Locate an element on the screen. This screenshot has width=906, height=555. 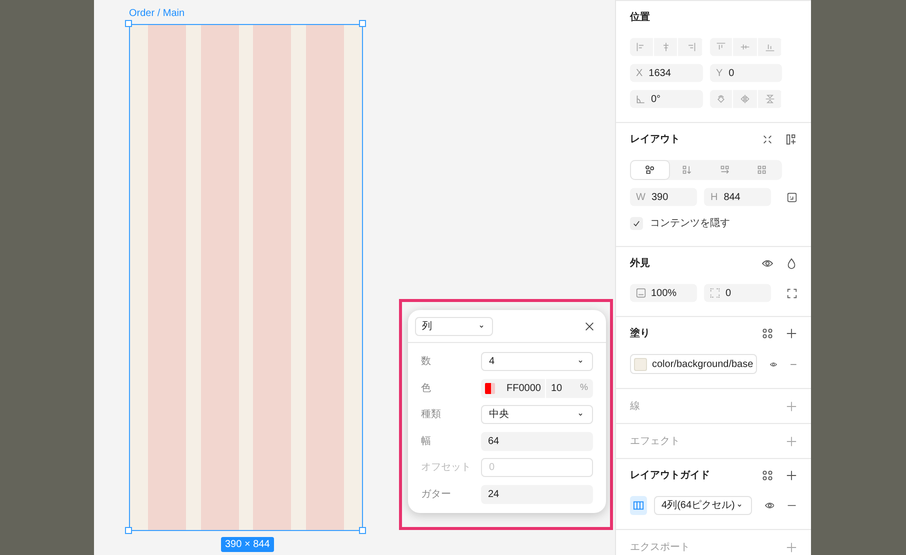
size-label: 390 × 844 is located at coordinates (247, 544).